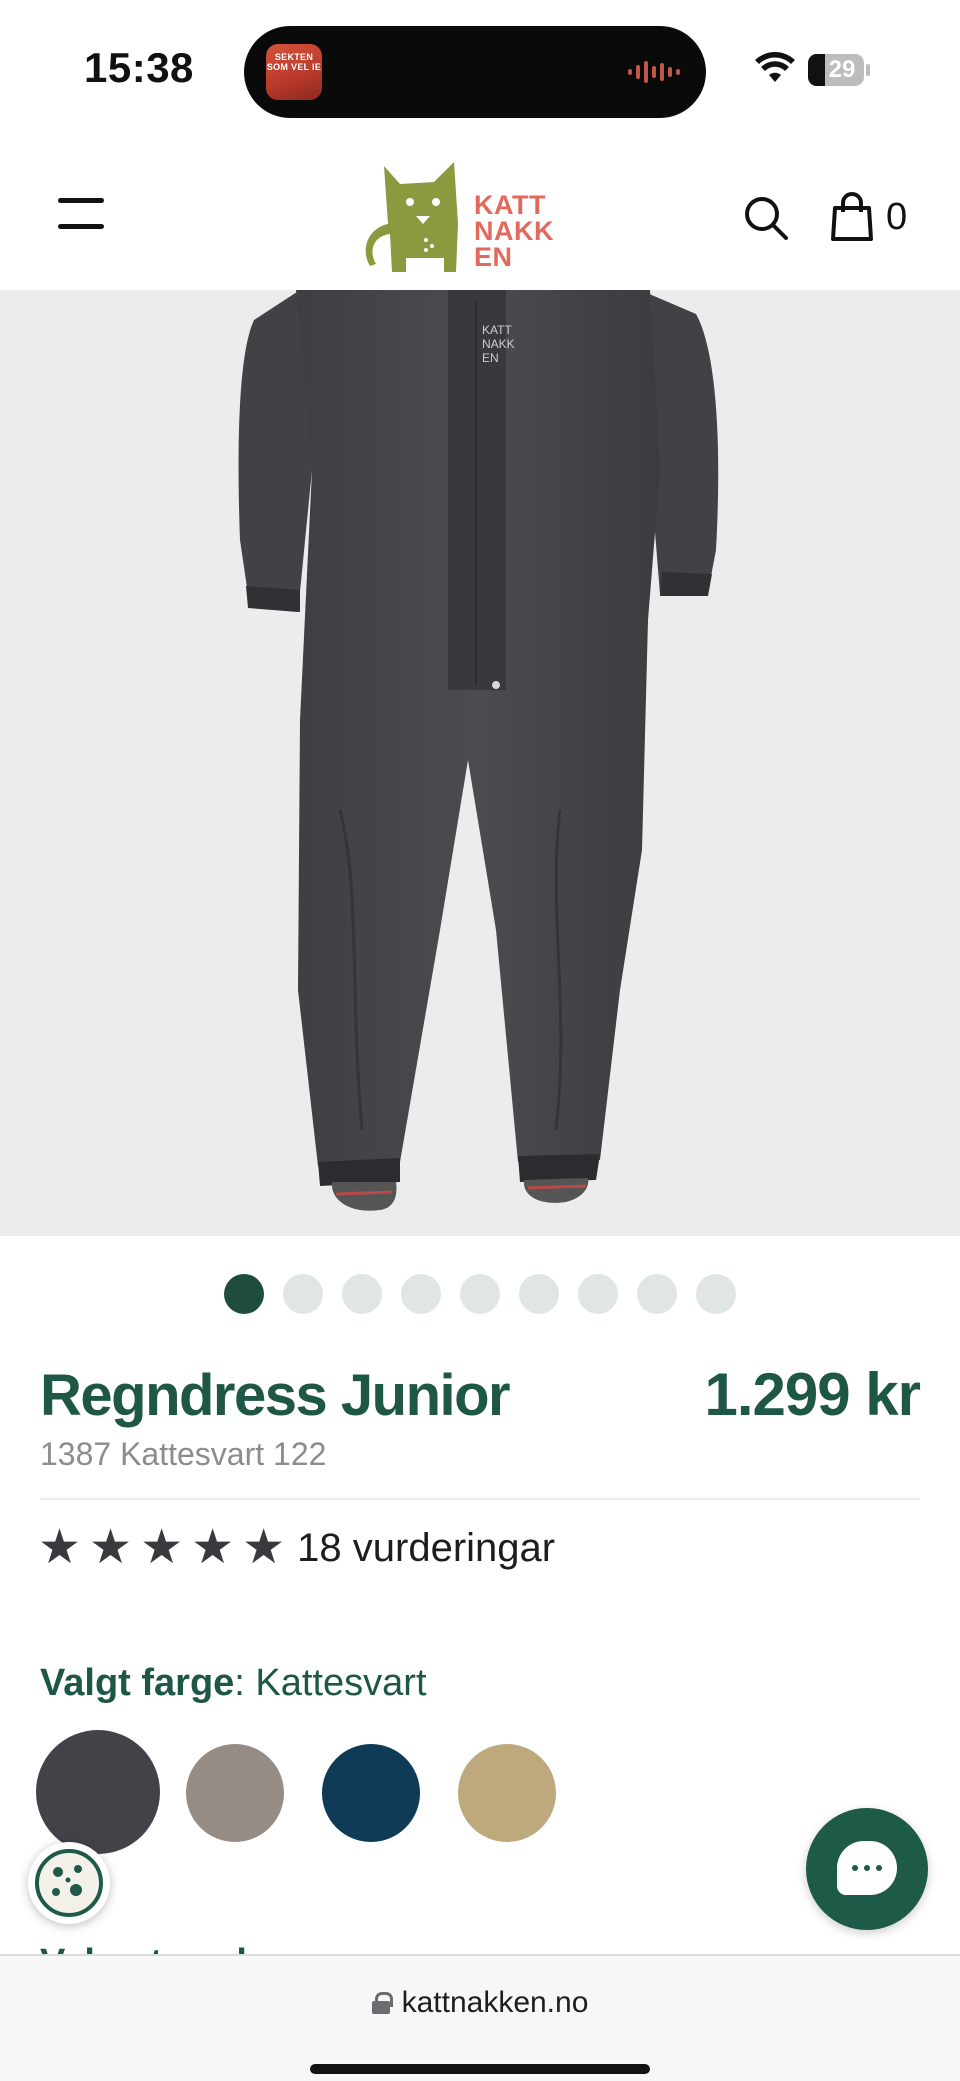 This screenshot has width=960, height=2081. I want to click on shopping-bag-icon, so click(852, 217).